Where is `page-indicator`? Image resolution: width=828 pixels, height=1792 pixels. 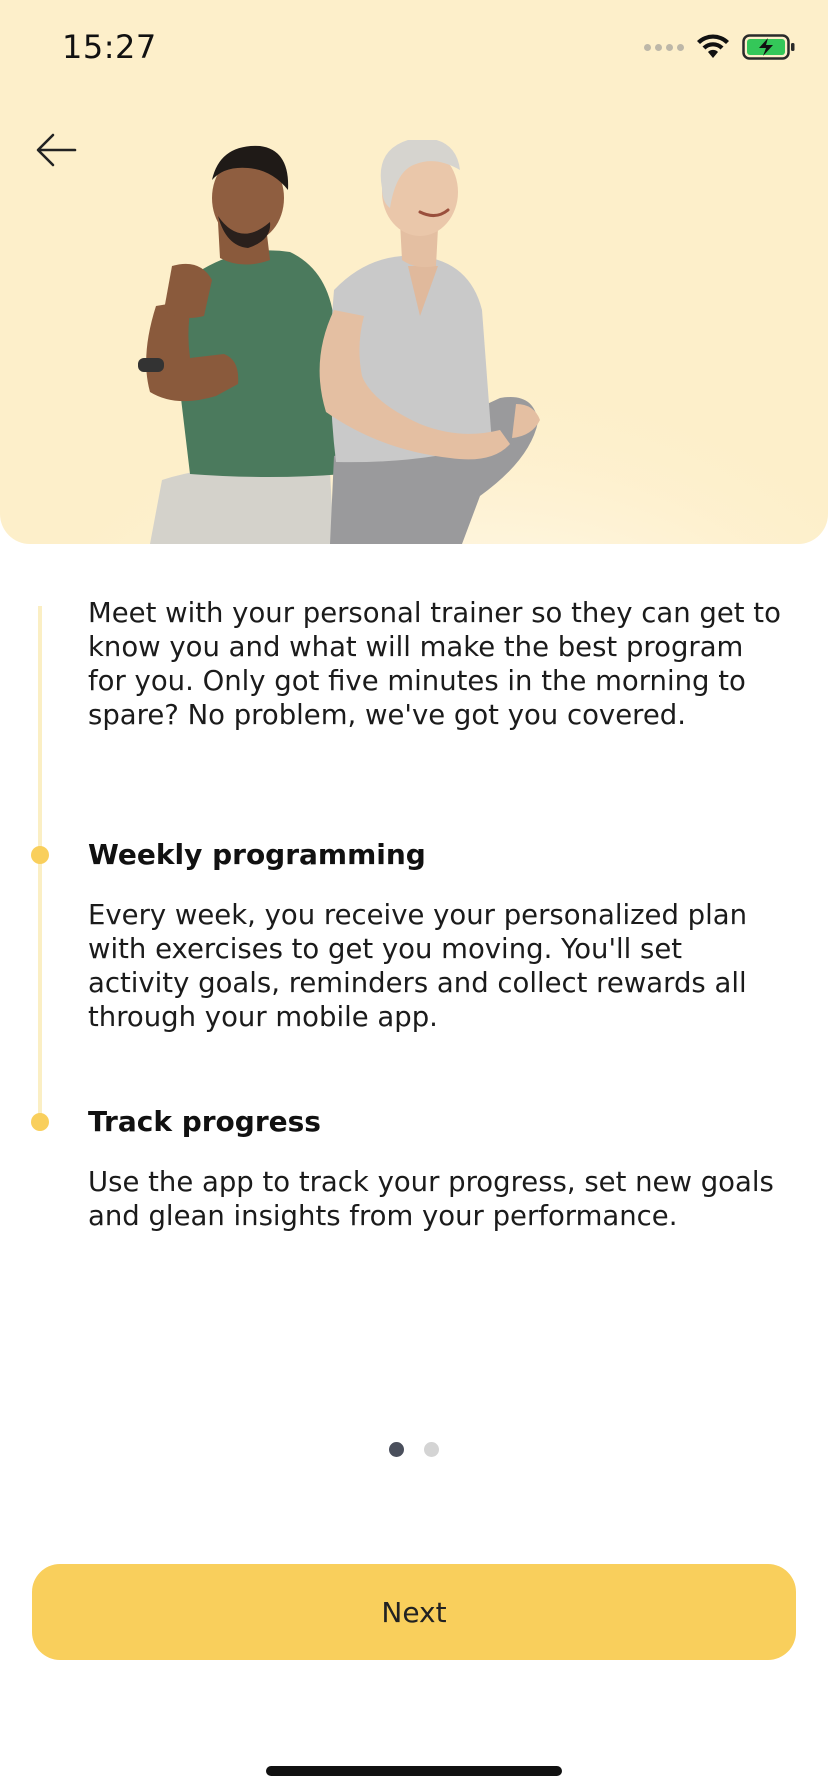 page-indicator is located at coordinates (414, 1449).